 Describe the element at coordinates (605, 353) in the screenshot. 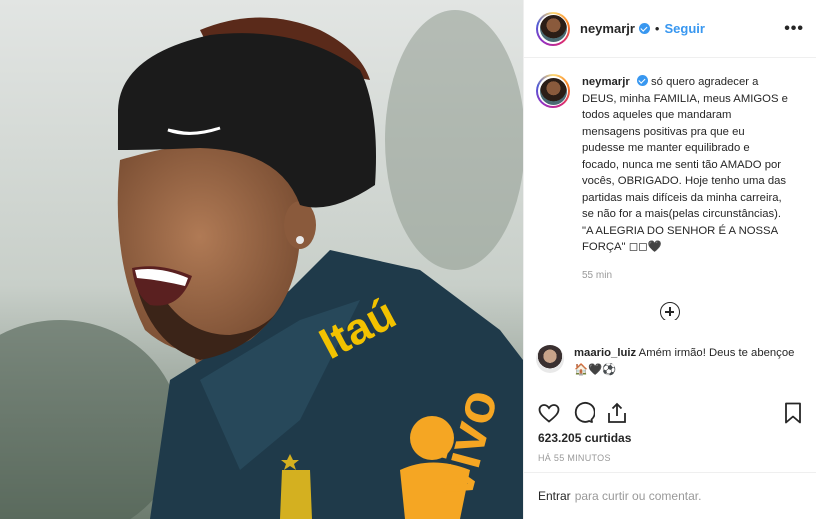

I see `commenter-username: maario_luiz` at that location.